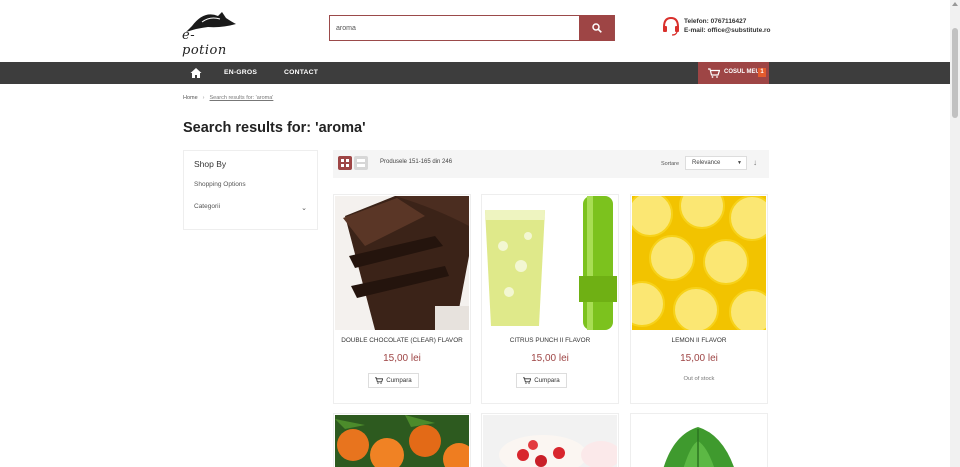 This screenshot has height=467, width=960. Describe the element at coordinates (706, 163) in the screenshot. I see `sort-select-value: Relevance` at that location.